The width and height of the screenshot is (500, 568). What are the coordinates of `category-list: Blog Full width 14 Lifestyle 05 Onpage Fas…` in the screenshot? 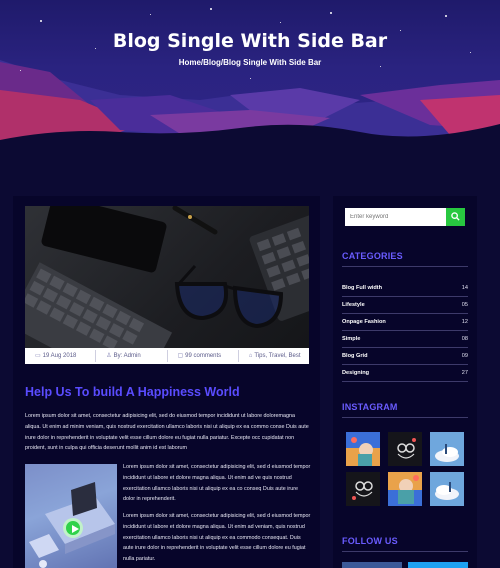 It's located at (405, 331).